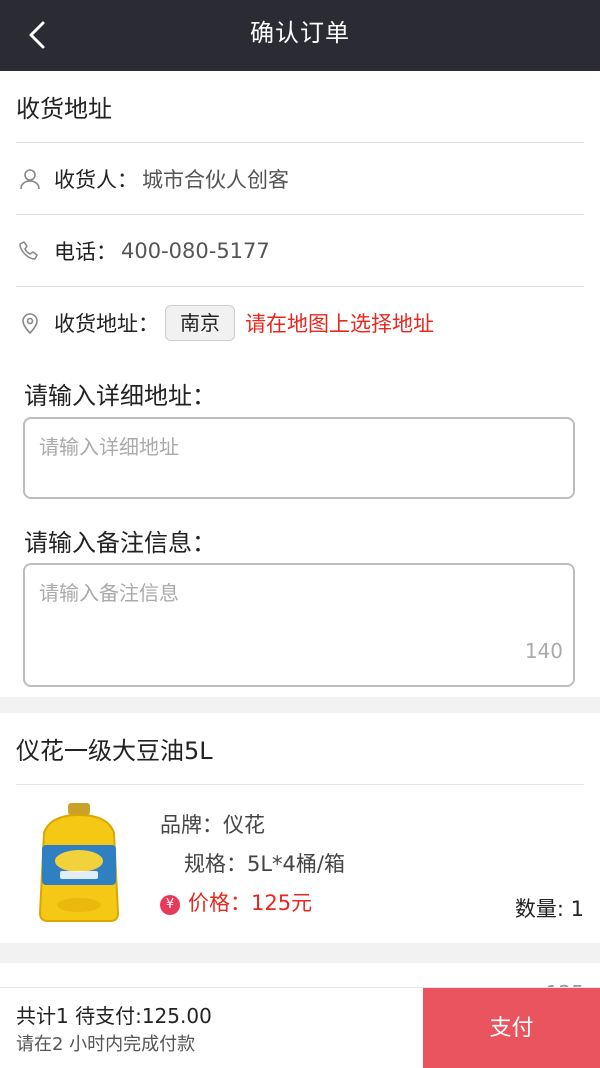 The height and width of the screenshot is (1068, 600). What do you see at coordinates (300, 749) in the screenshot?
I see `product-name-row: 仪花一级大豆油5L` at bounding box center [300, 749].